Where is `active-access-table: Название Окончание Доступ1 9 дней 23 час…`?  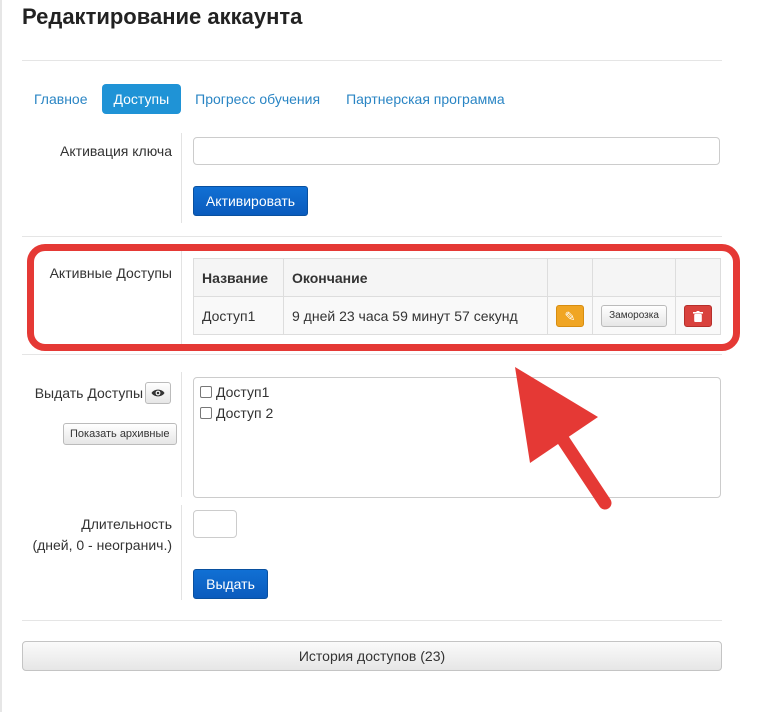
active-access-table: Название Окончание Доступ1 9 дней 23 час… is located at coordinates (457, 296).